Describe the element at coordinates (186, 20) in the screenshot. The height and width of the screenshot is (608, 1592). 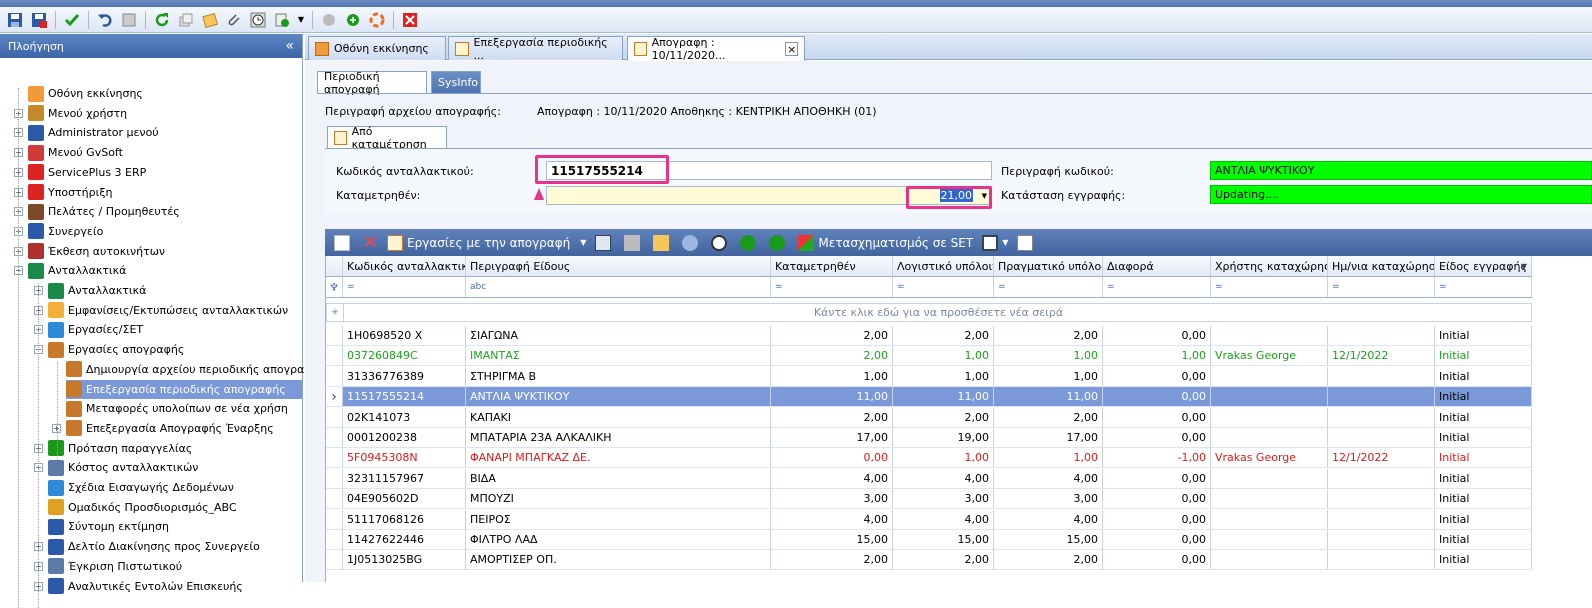
I see `copy-icon` at that location.